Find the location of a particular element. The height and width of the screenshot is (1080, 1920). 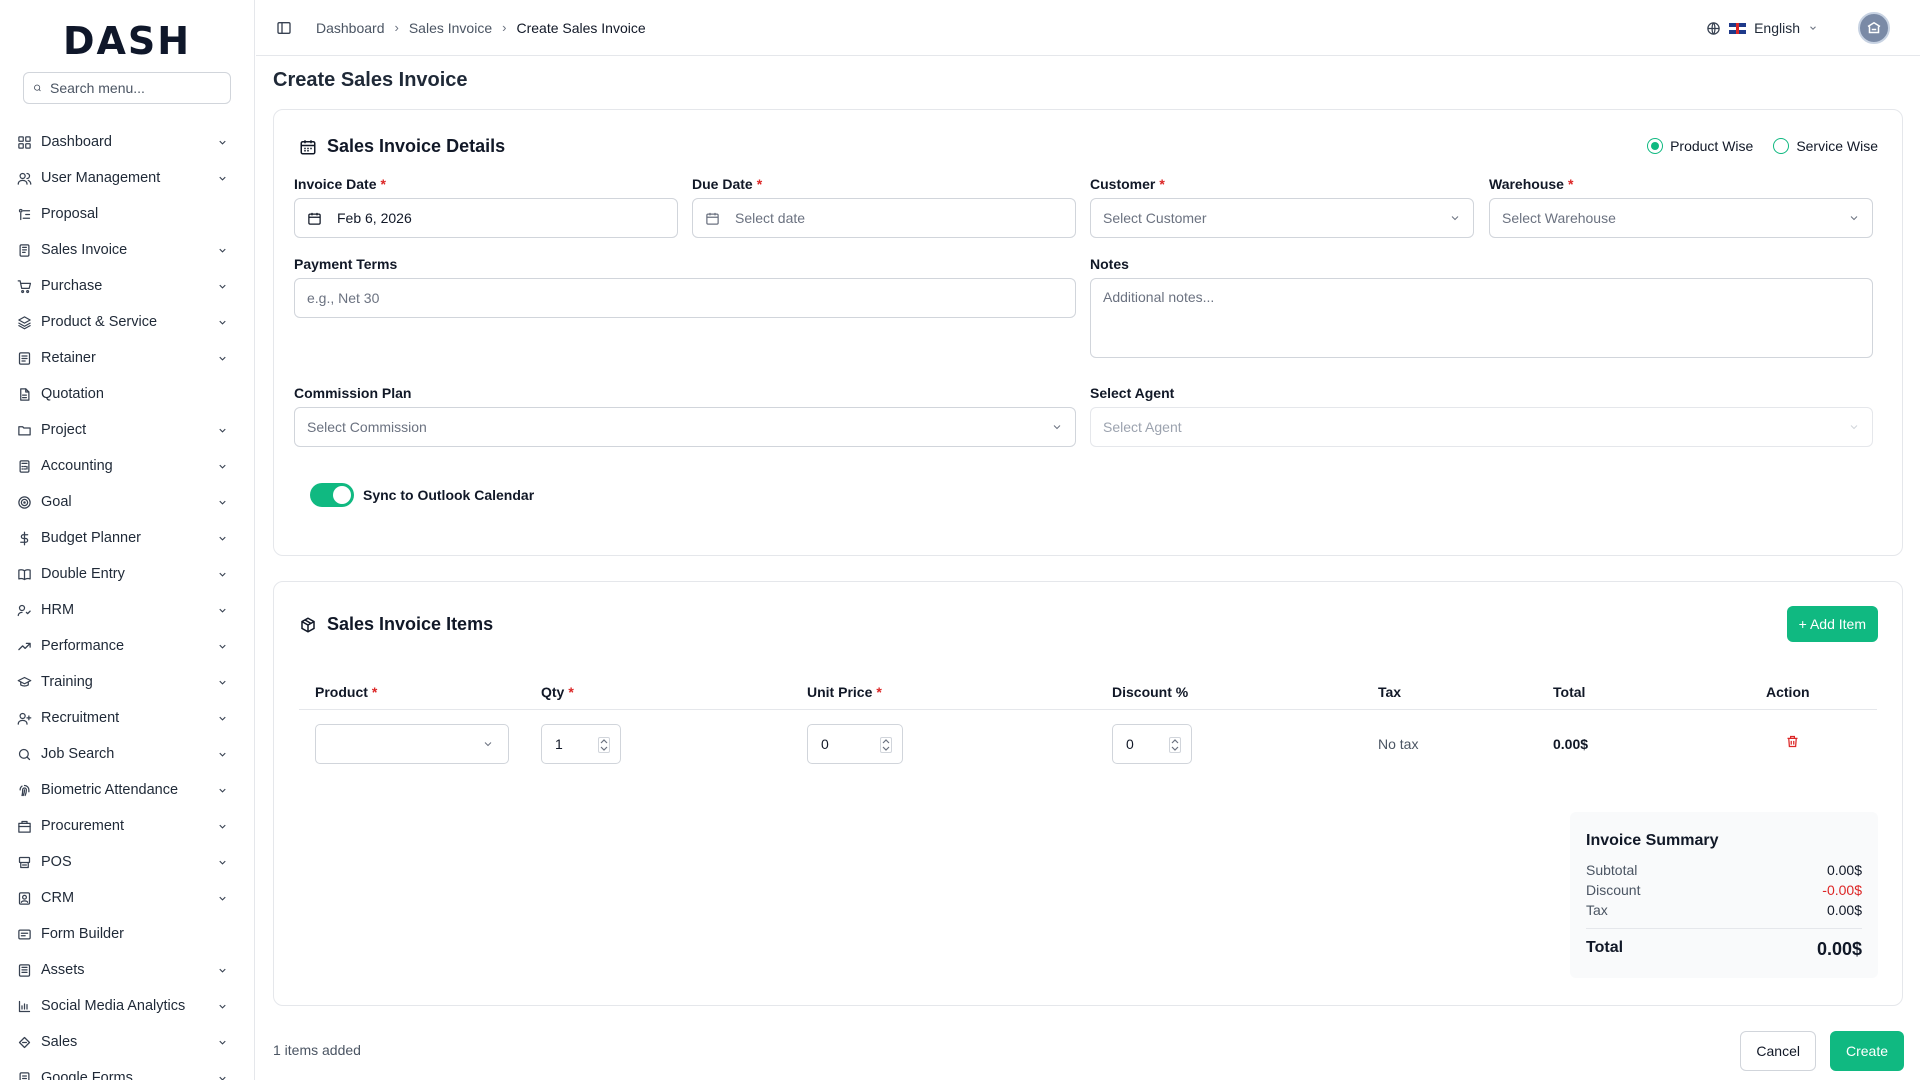

invoice-date-field: Feb 6, 2026 is located at coordinates (486, 218).